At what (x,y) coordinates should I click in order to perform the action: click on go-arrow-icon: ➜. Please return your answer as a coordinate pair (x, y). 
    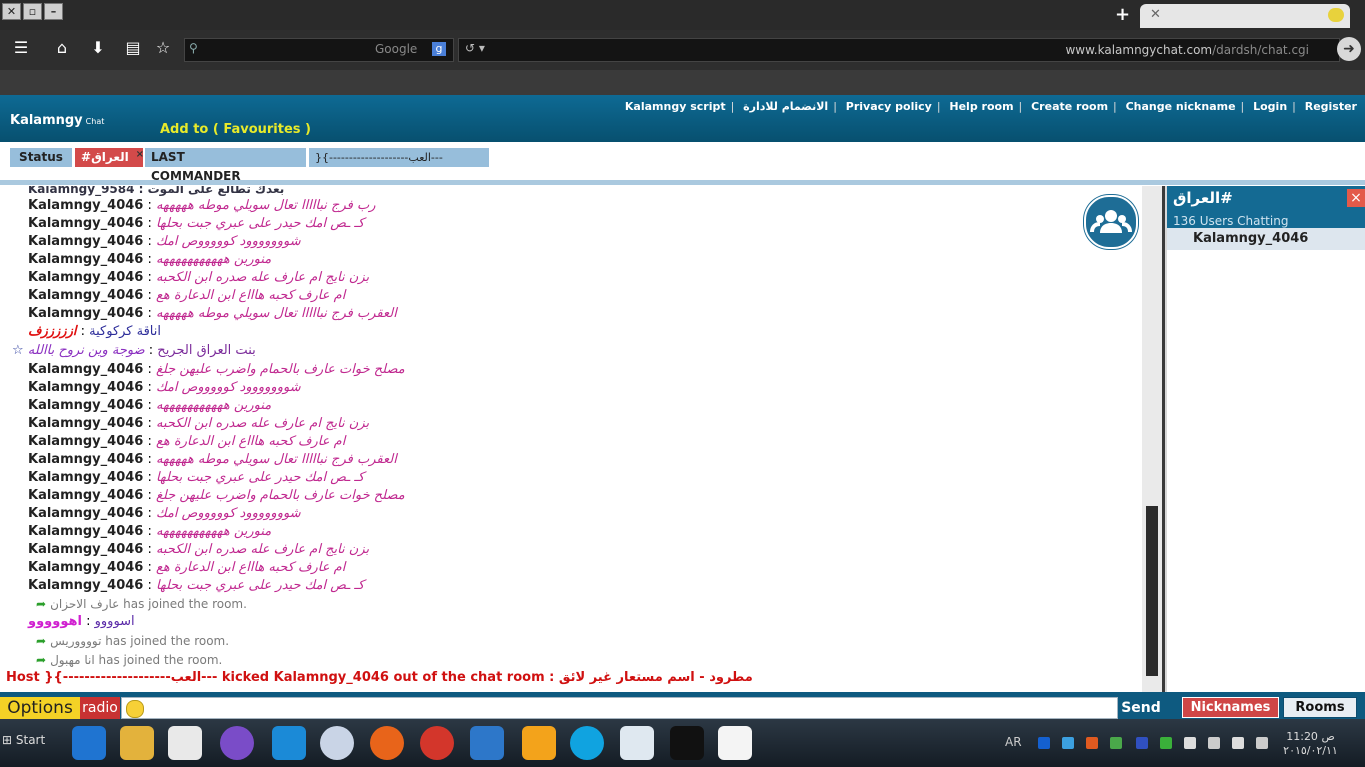
    Looking at the image, I should click on (1349, 49).